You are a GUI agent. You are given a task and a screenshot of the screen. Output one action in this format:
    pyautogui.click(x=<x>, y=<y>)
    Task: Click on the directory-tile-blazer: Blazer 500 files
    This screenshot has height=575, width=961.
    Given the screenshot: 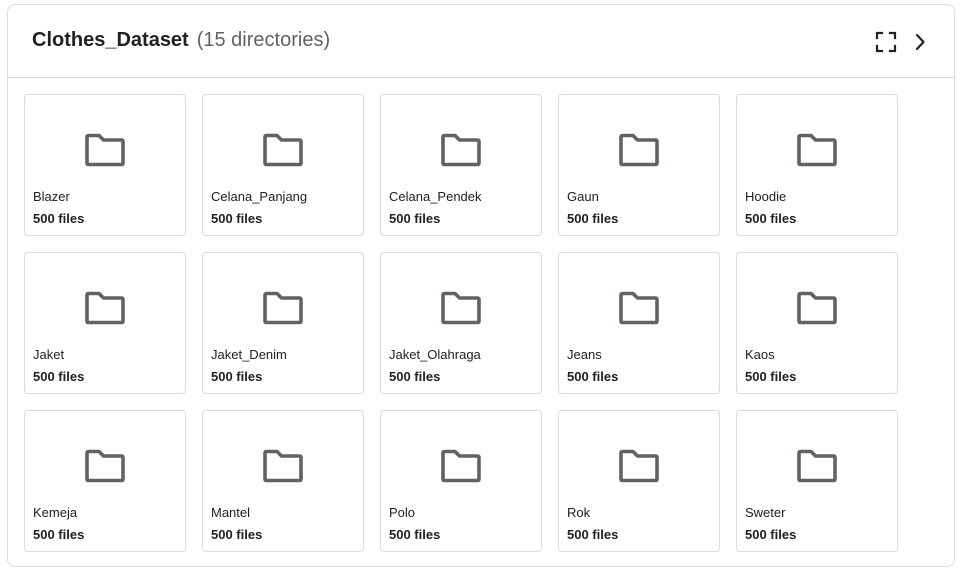 What is the action you would take?
    pyautogui.click(x=105, y=165)
    